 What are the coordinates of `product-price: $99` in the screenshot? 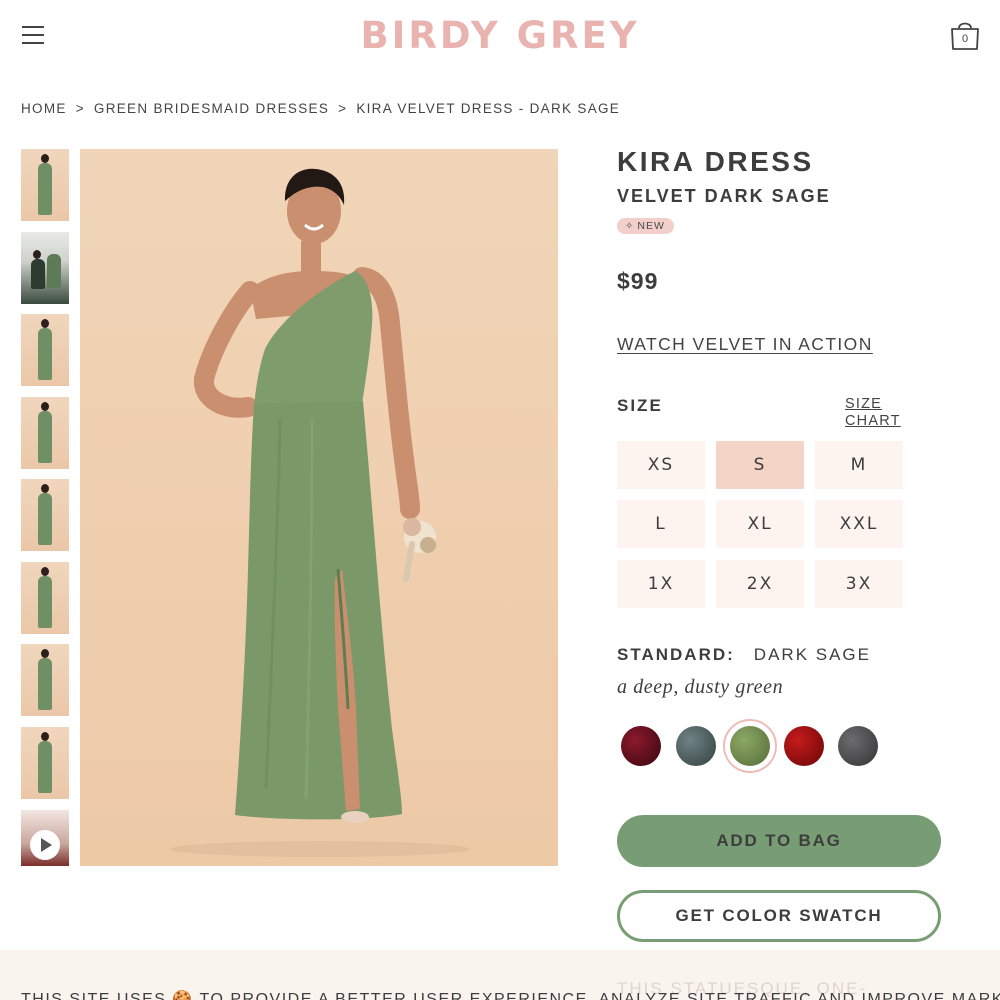 It's located at (638, 281).